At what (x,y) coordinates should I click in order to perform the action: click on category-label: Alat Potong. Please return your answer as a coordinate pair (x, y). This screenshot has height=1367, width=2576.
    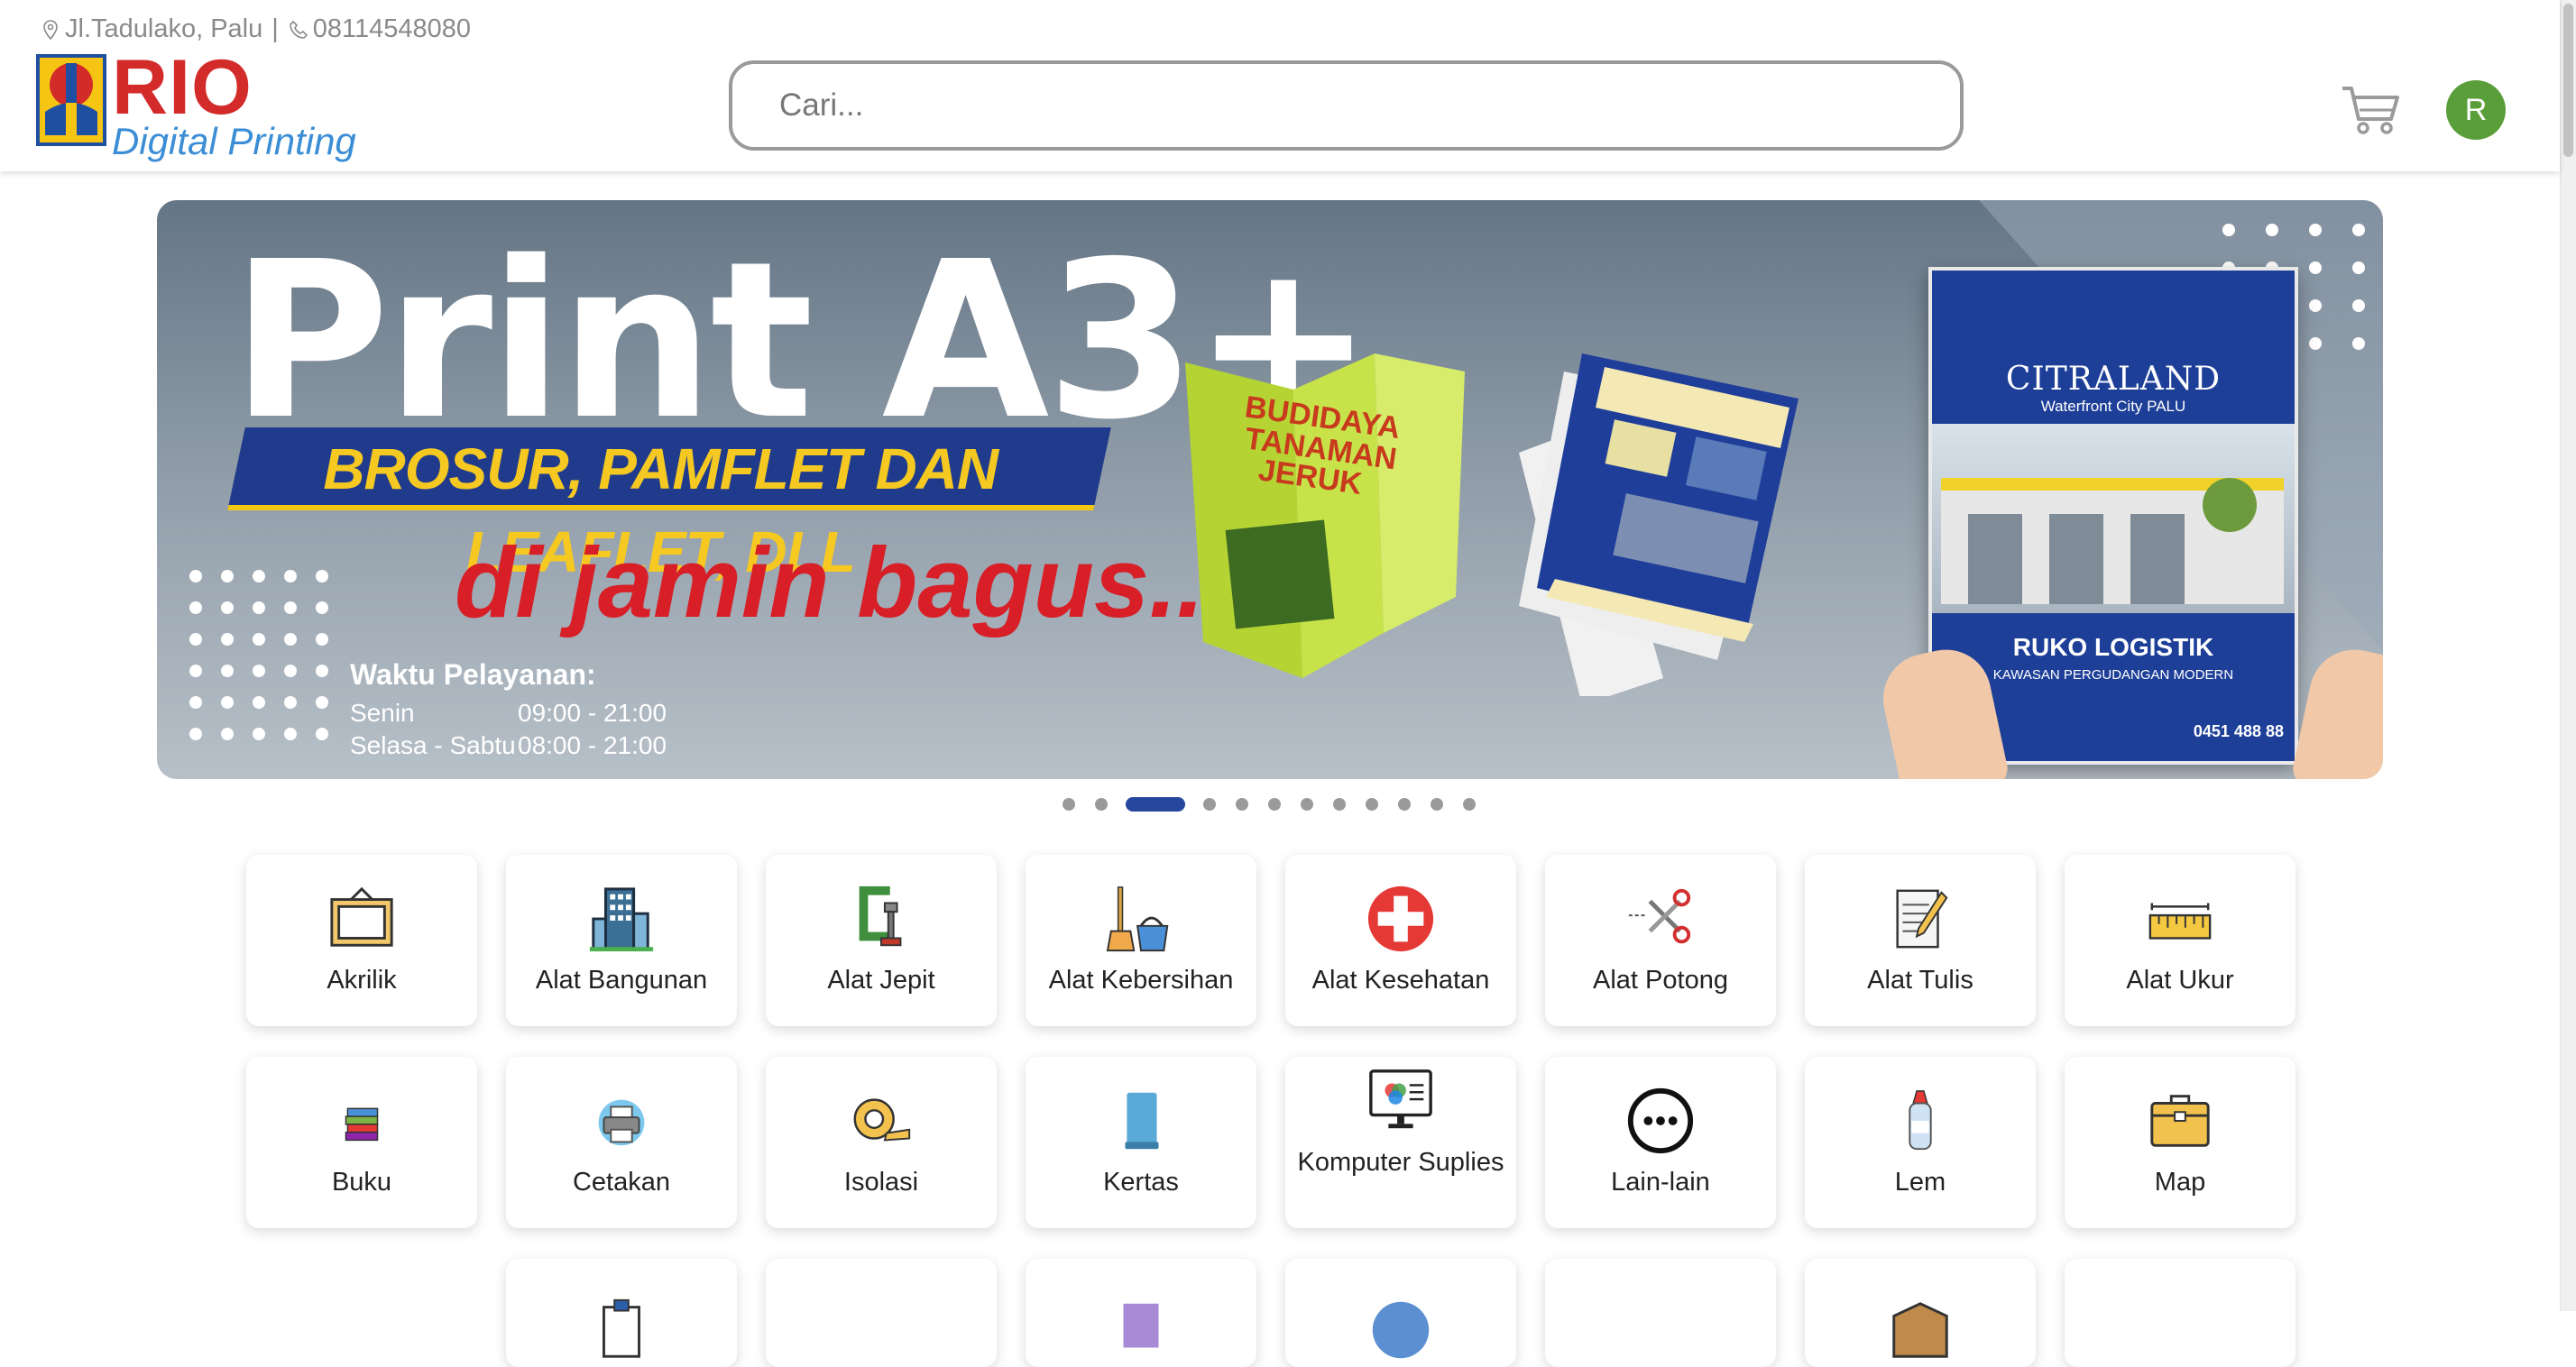
    Looking at the image, I should click on (1661, 980).